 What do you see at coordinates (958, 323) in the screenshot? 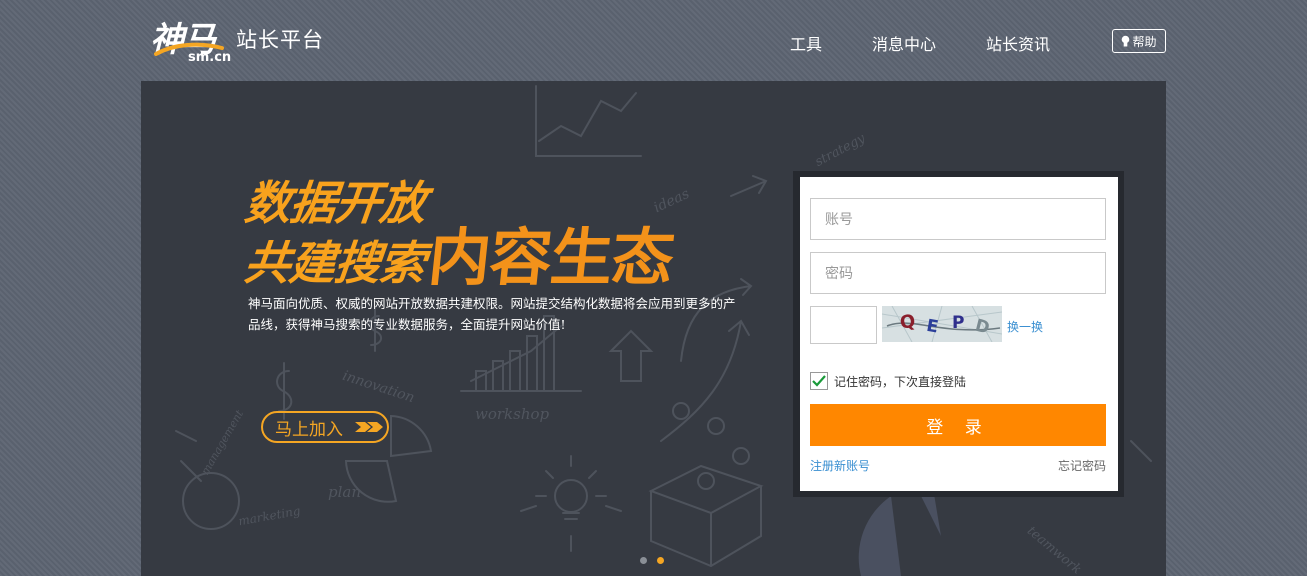
I see `captcha-letter-p: P` at bounding box center [958, 323].